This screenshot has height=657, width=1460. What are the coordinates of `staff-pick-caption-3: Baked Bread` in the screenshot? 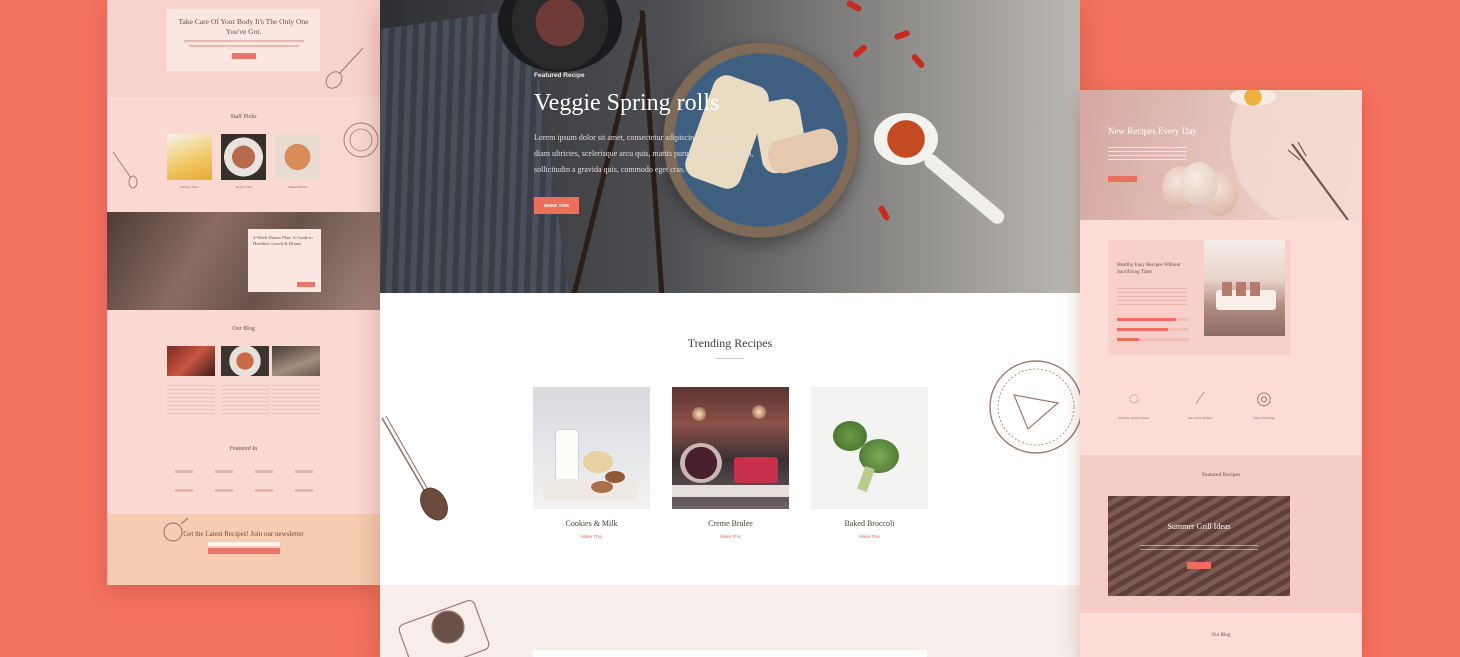 It's located at (297, 187).